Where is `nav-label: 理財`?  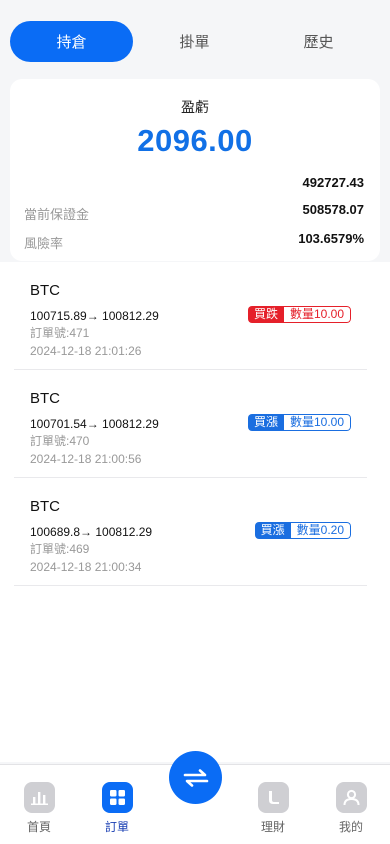
nav-label: 理財 is located at coordinates (272, 827).